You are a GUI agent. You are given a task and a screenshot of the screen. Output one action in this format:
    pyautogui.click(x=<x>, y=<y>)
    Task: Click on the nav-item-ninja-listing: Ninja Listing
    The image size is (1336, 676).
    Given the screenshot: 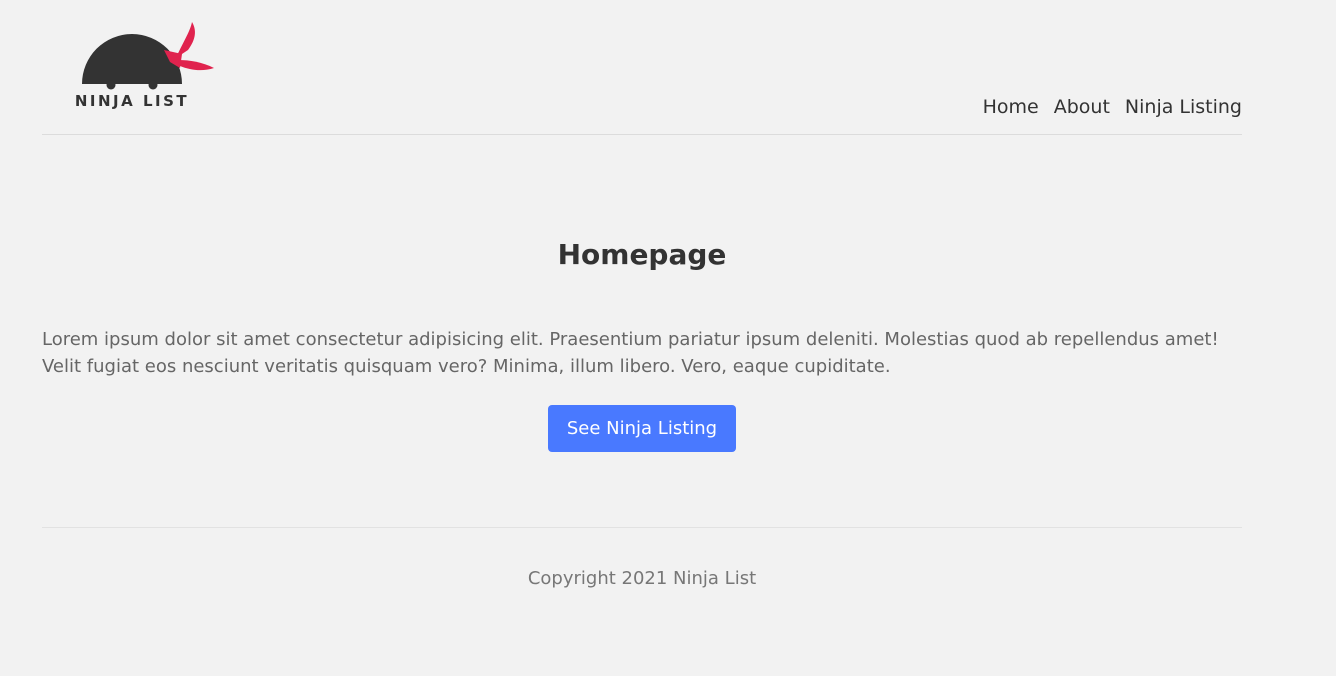 What is the action you would take?
    pyautogui.click(x=1183, y=107)
    